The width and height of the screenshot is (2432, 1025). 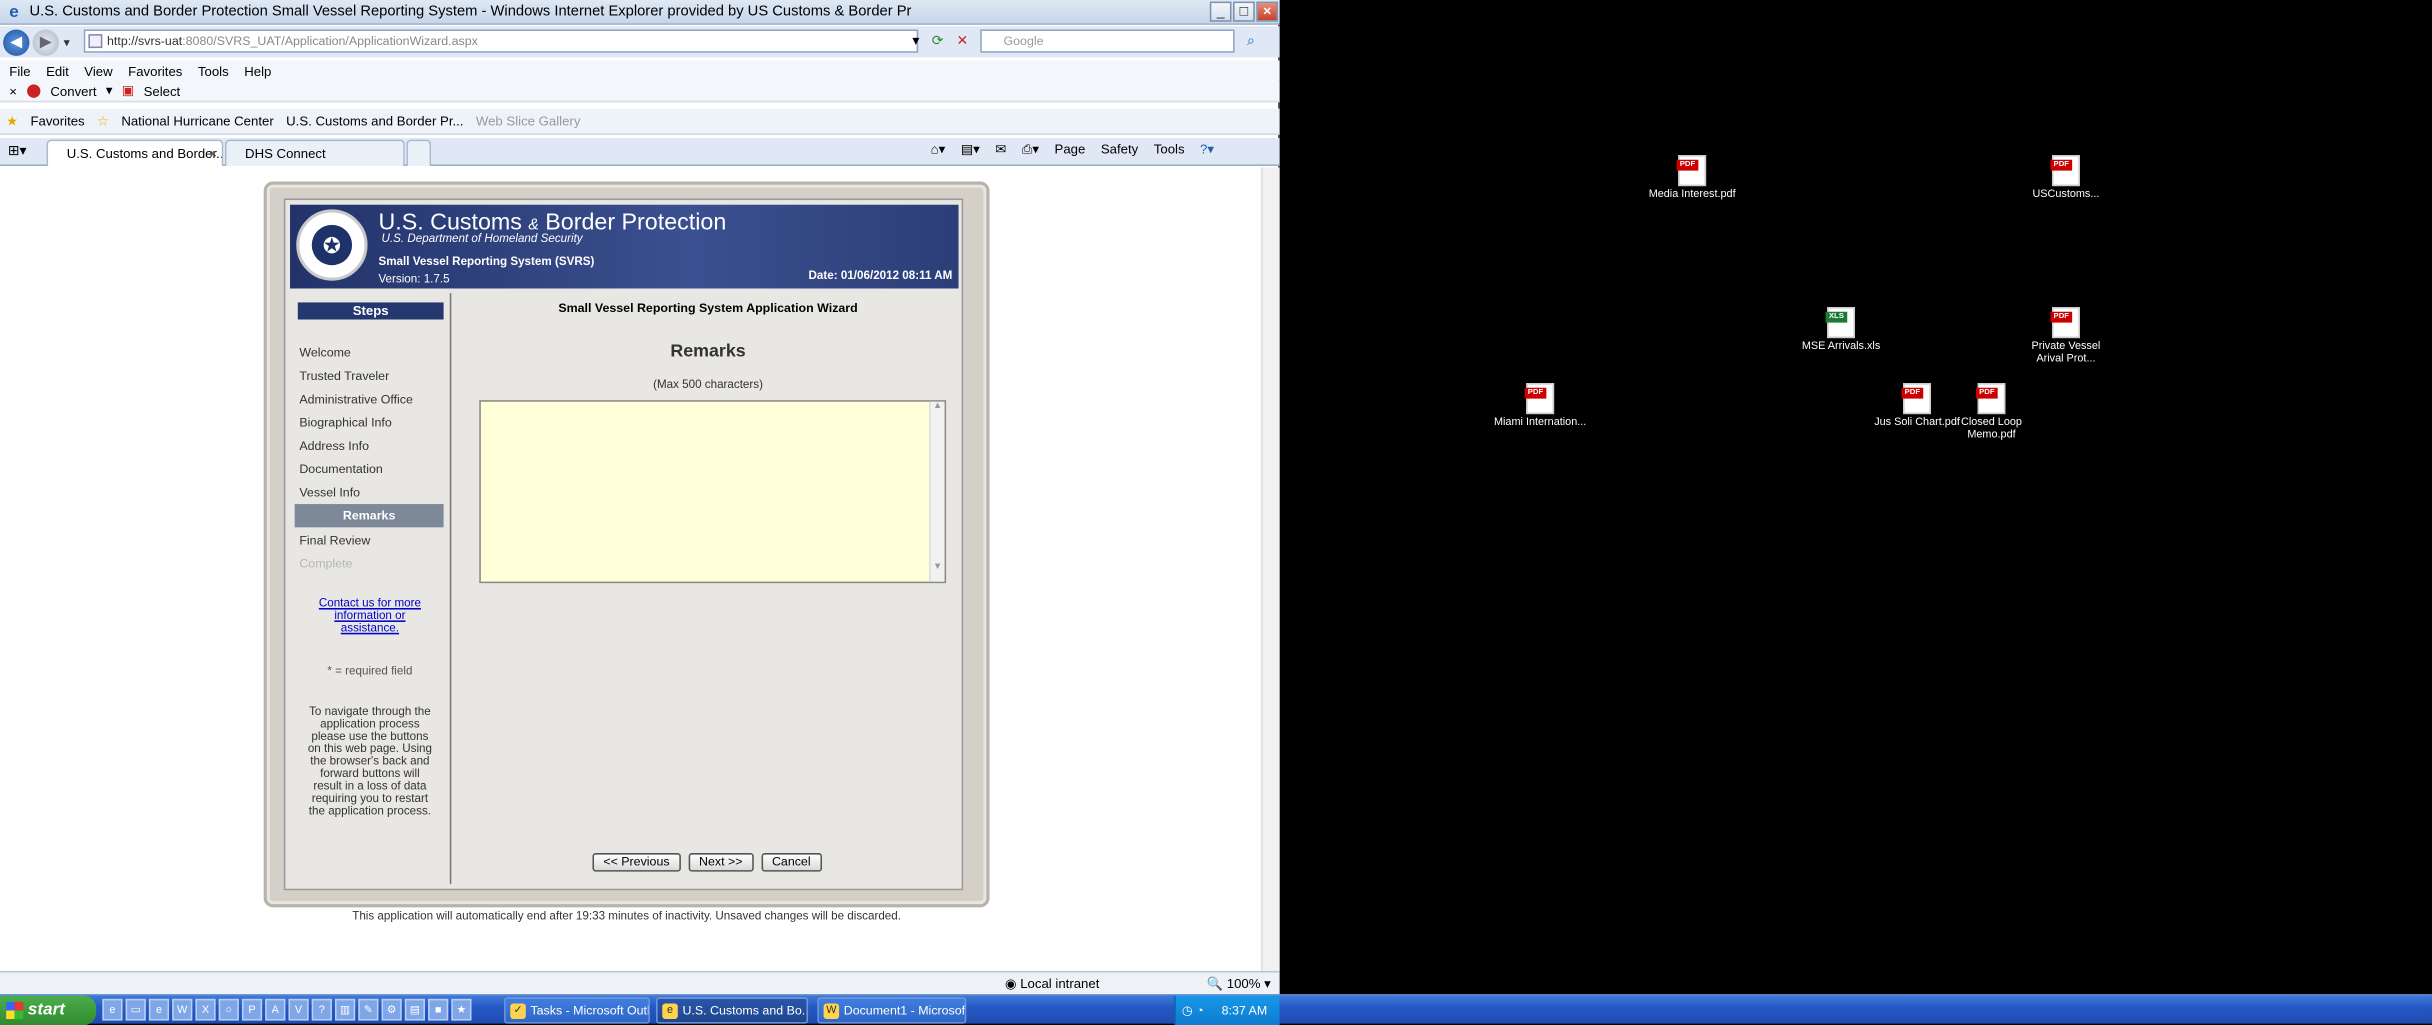 I want to click on desktop-icon-mse-arrivals: XLS MSE Arrivals.xls, so click(x=1841, y=330).